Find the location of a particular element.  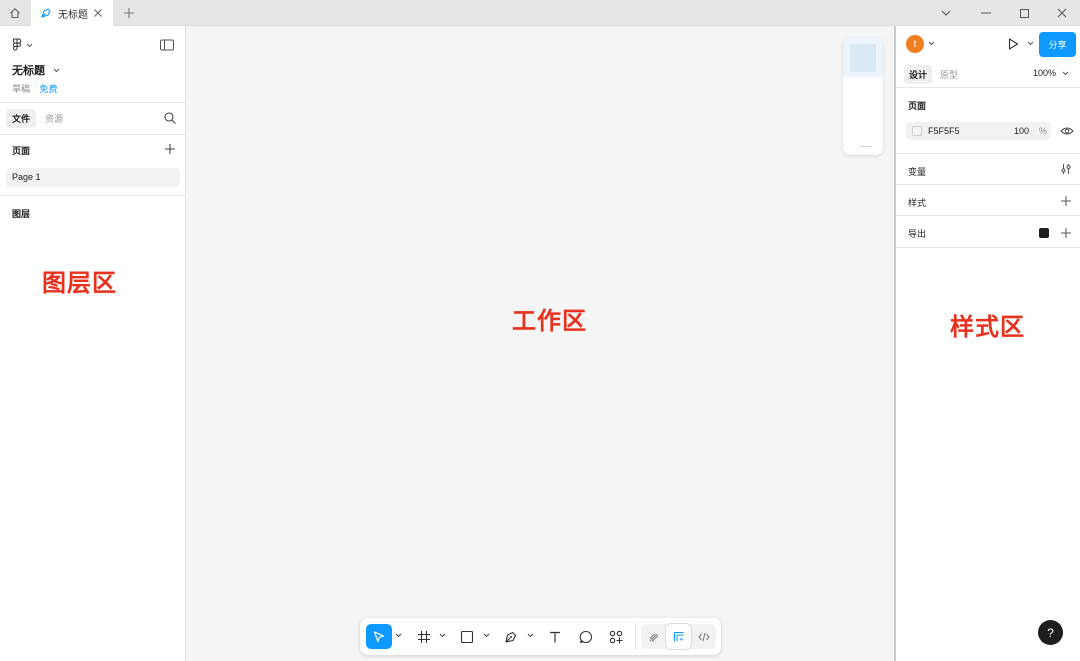

share-button: 分享 is located at coordinates (1057, 44).